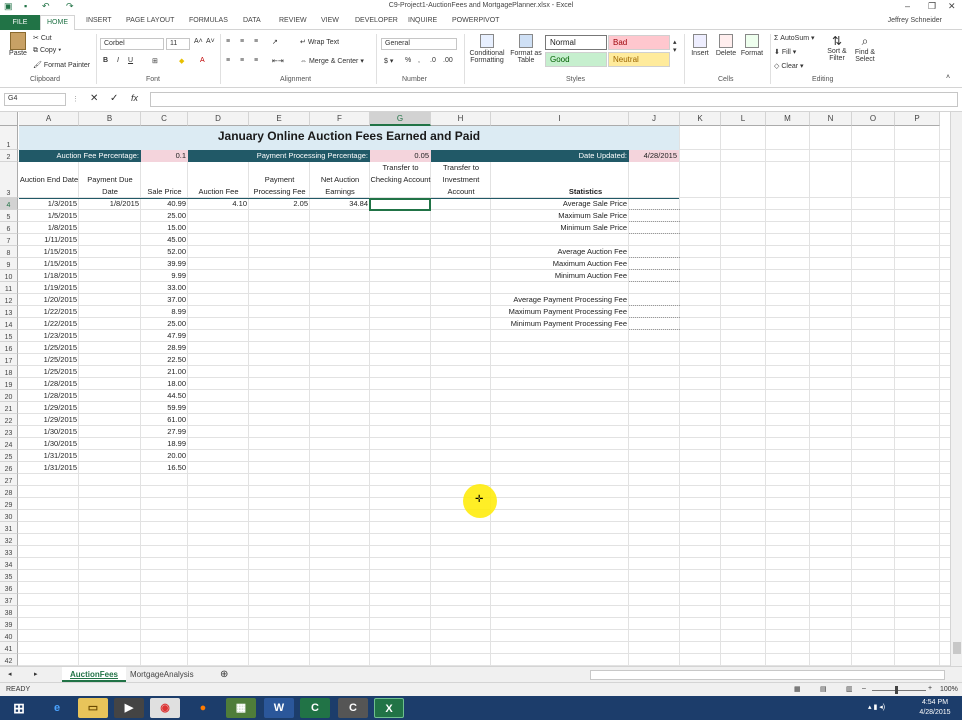  What do you see at coordinates (164, 420) in the screenshot?
I see `cell-c22: 61.00` at bounding box center [164, 420].